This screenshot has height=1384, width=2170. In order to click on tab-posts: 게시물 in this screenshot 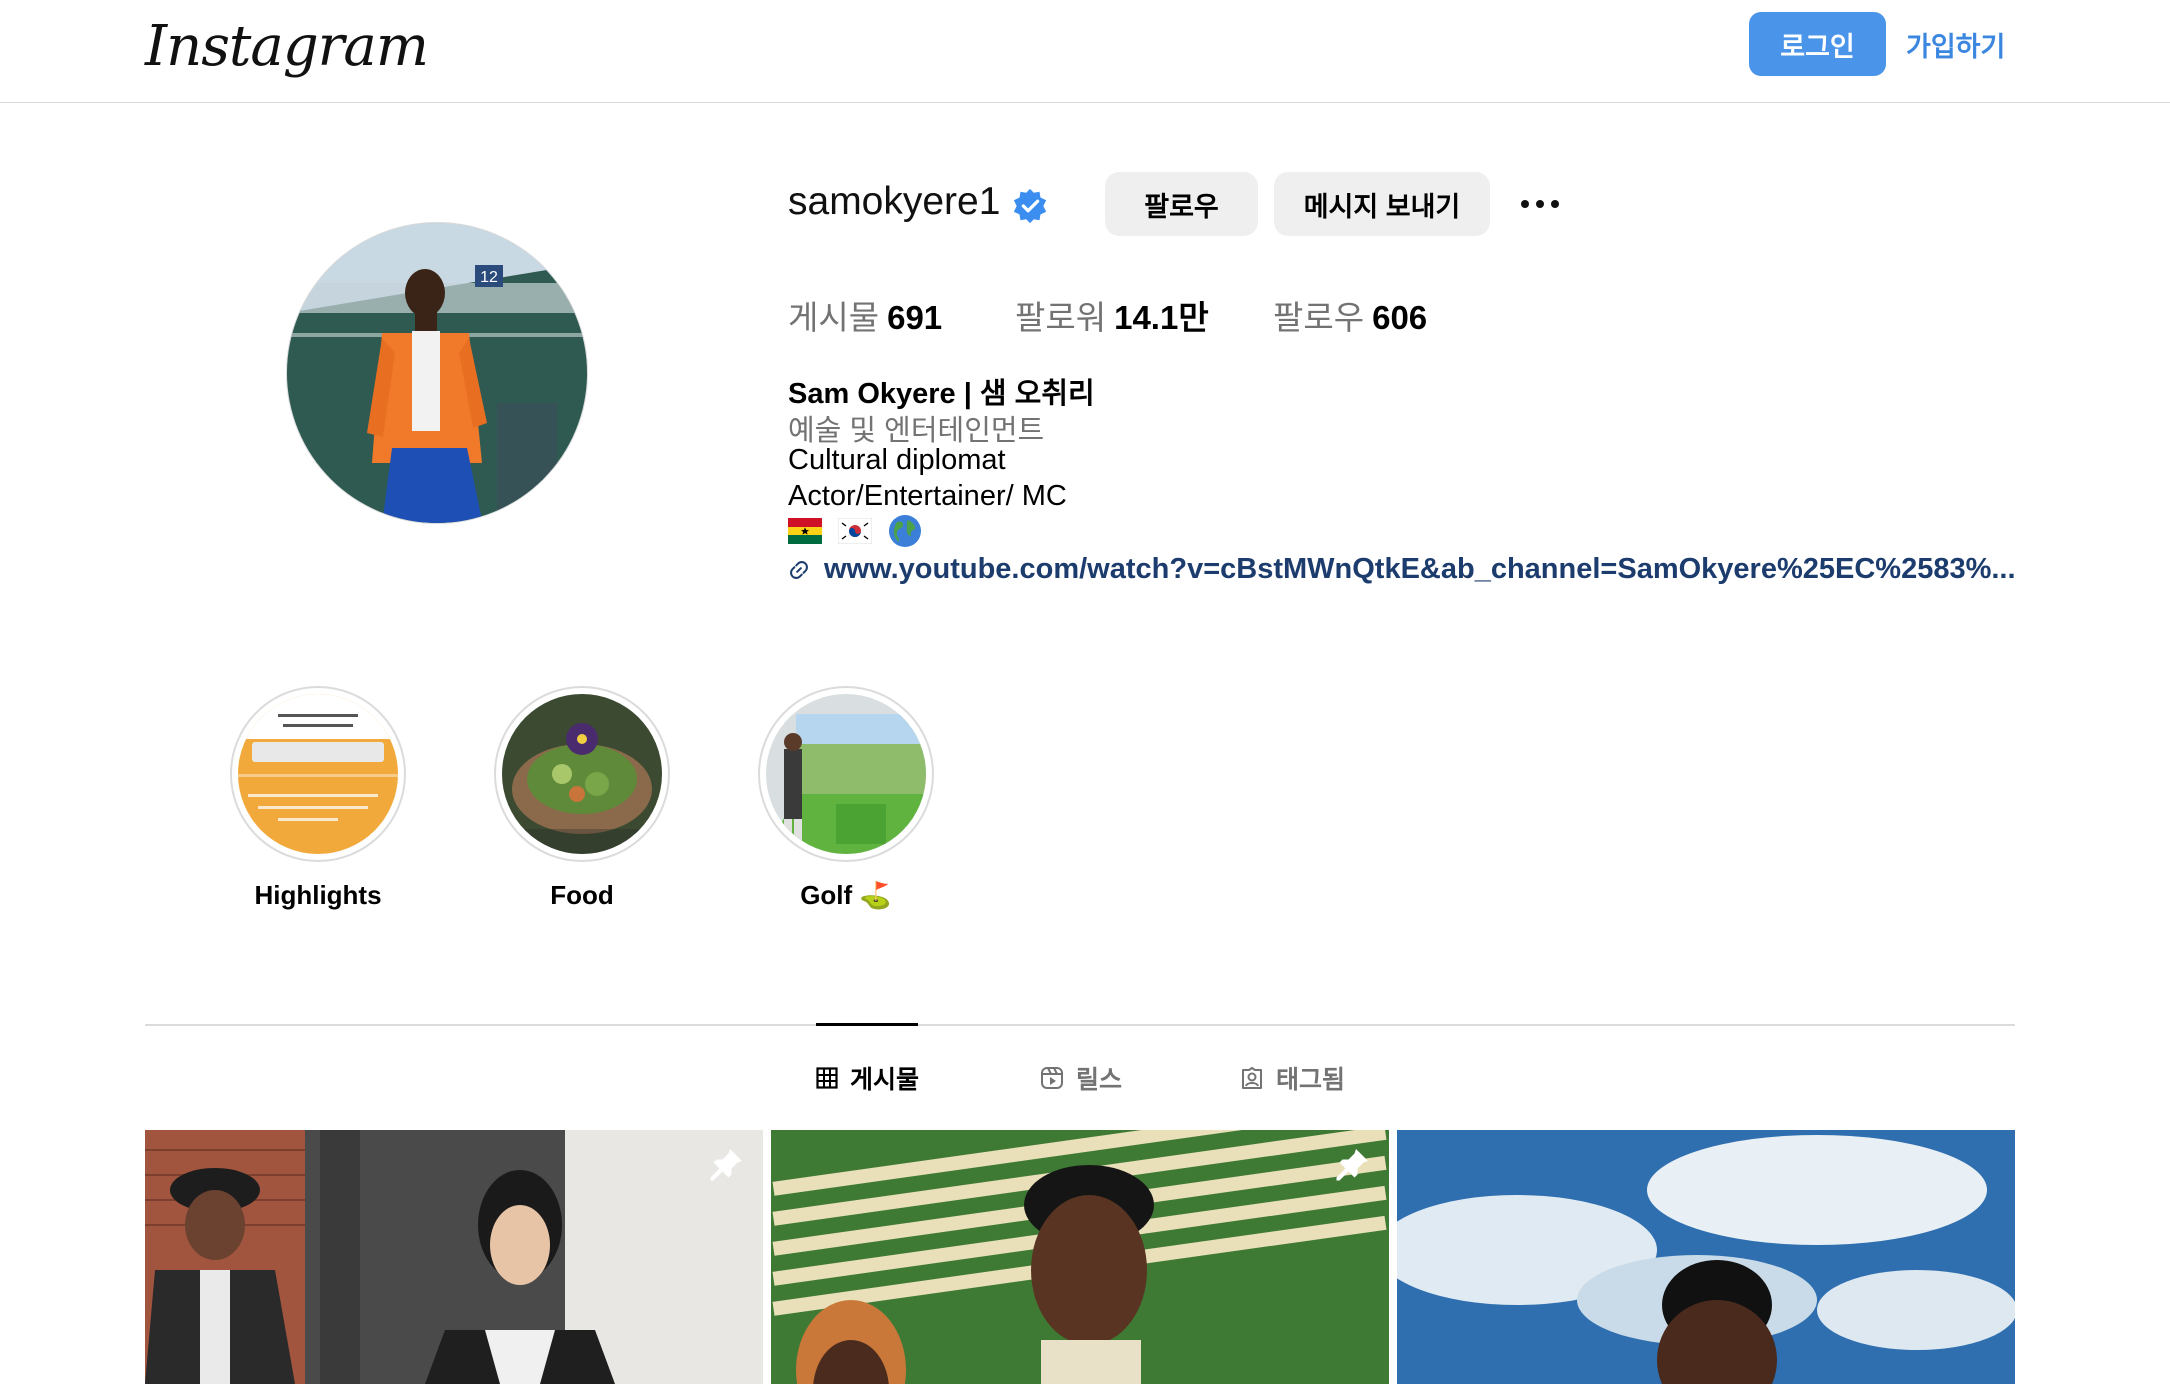, I will do `click(867, 1078)`.